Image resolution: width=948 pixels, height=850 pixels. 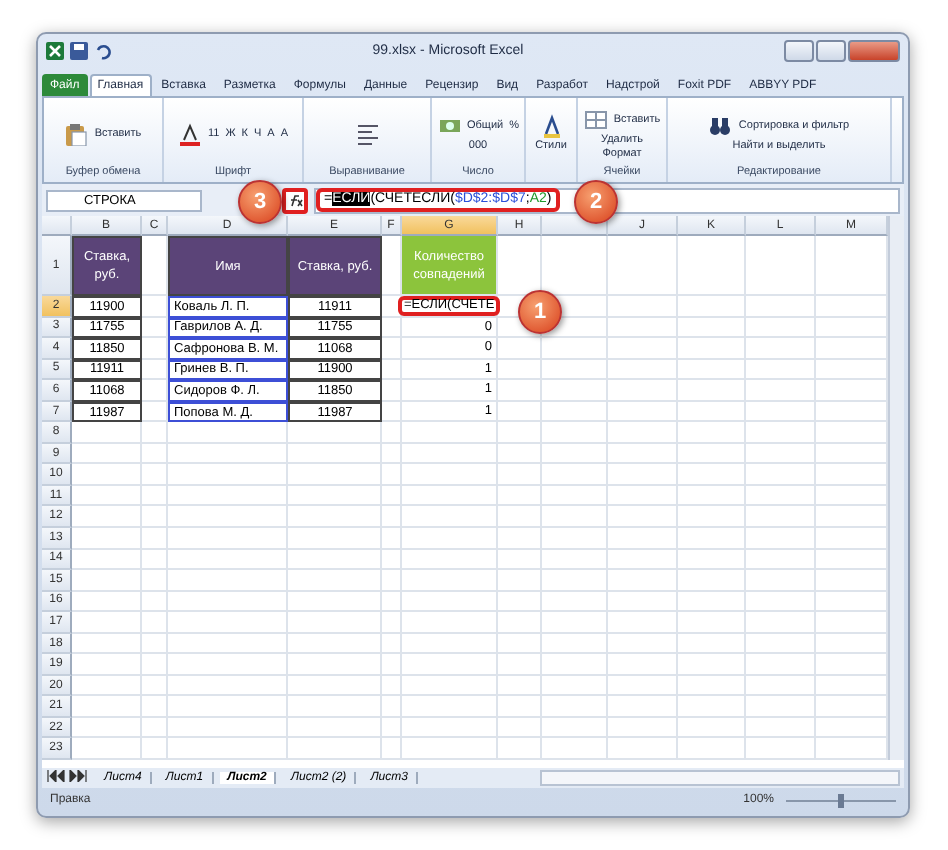 I want to click on sheet-navigation-icon, so click(x=68, y=778).